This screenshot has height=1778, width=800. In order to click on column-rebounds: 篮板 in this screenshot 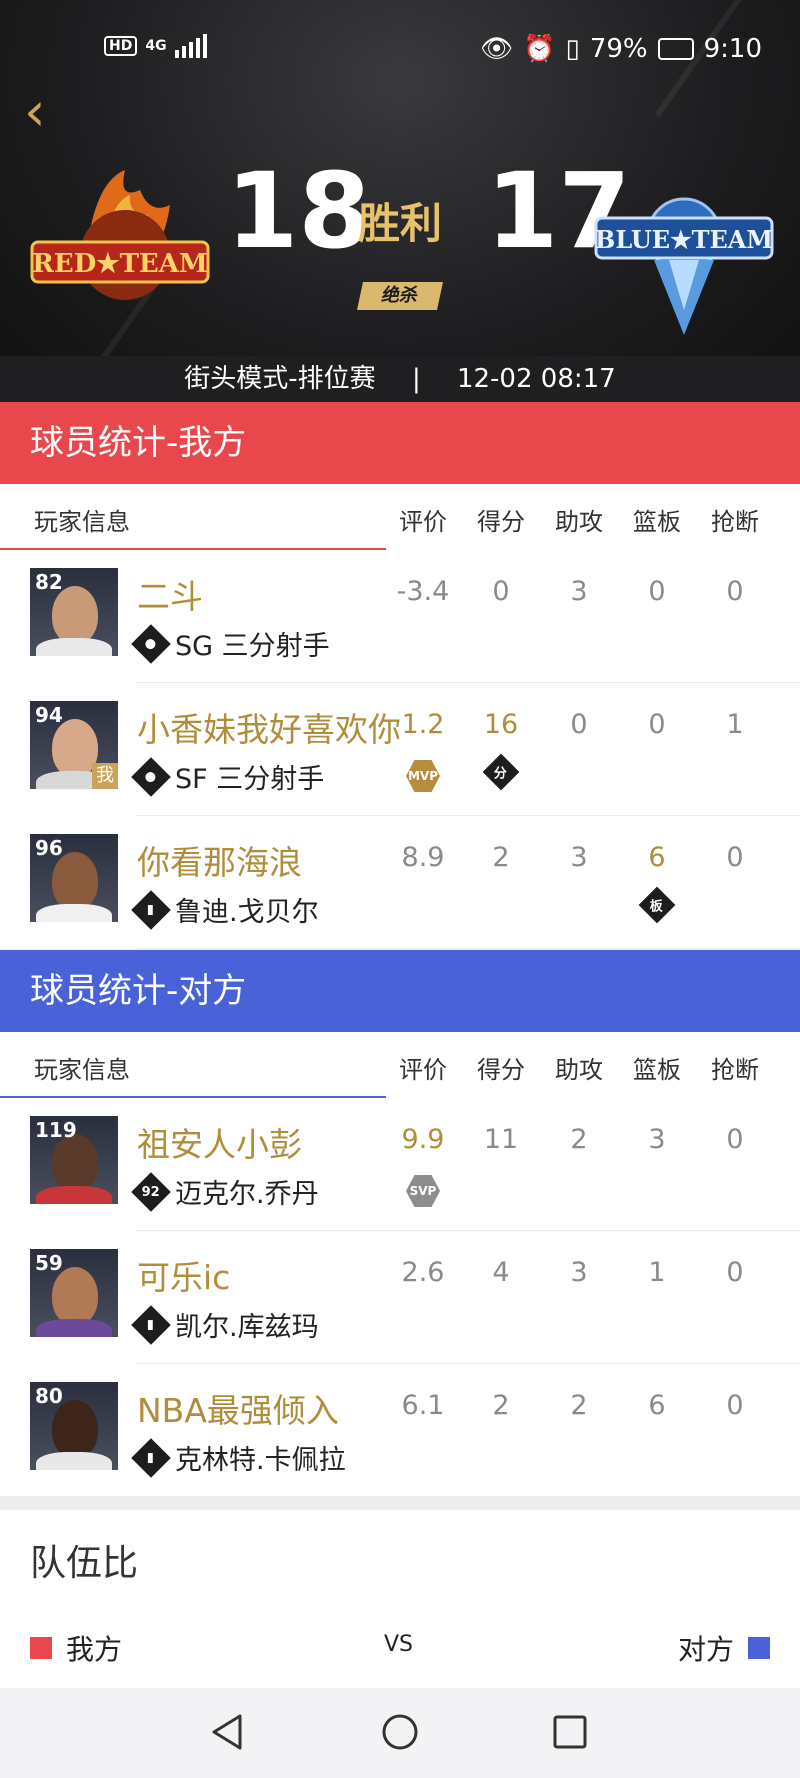, I will do `click(657, 1070)`.